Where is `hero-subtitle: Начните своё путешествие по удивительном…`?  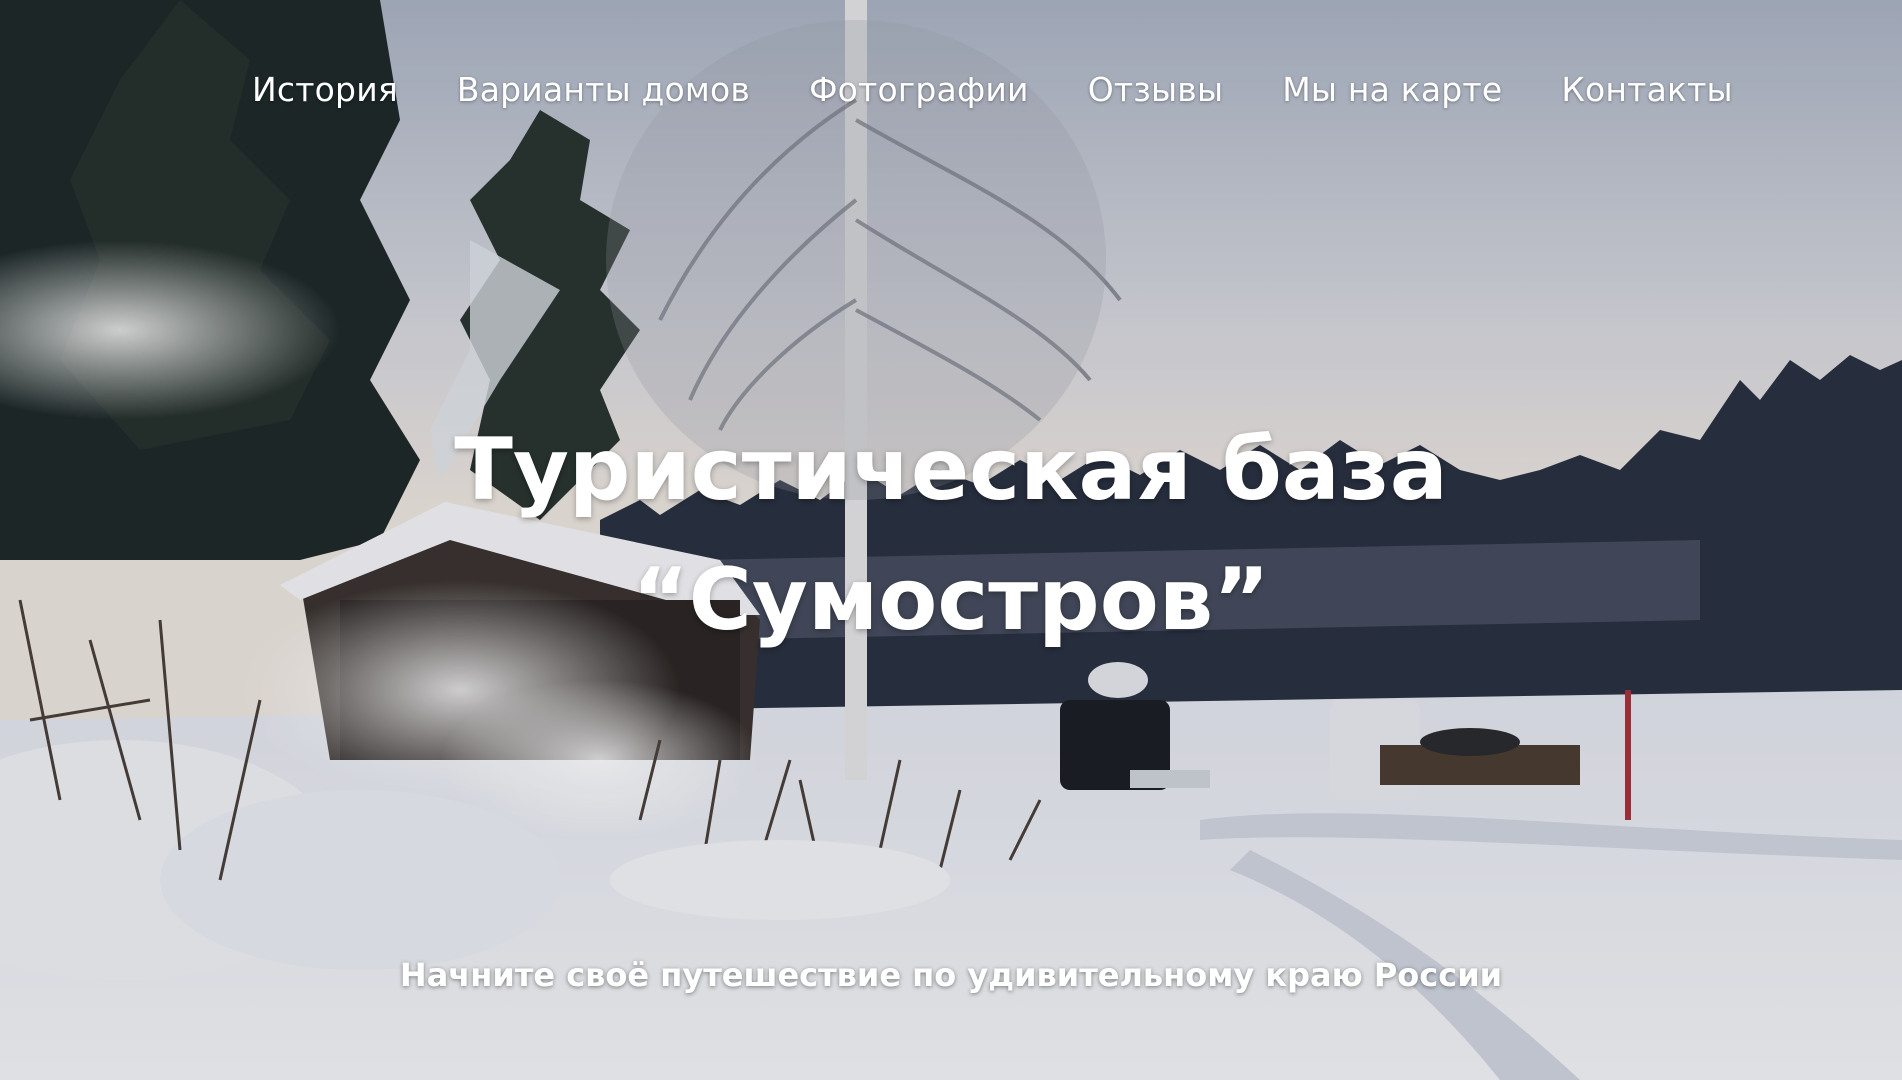
hero-subtitle: Начните своё путешествие по удивительном… is located at coordinates (951, 975).